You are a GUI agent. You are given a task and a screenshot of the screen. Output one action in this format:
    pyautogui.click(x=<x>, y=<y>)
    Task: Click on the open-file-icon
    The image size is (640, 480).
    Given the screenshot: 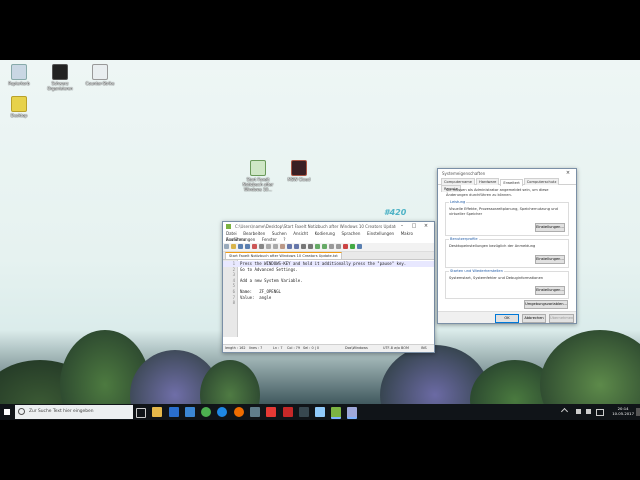 What is the action you would take?
    pyautogui.click(x=233, y=246)
    